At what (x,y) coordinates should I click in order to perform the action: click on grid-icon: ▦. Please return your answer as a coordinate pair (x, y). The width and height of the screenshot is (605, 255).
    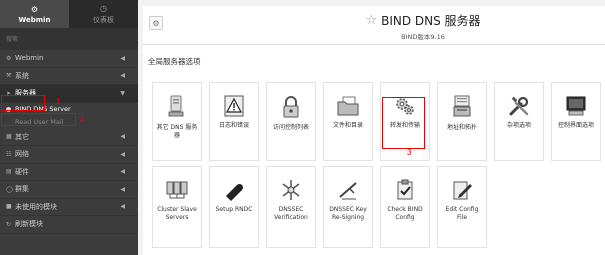
    Looking at the image, I should click on (9, 137).